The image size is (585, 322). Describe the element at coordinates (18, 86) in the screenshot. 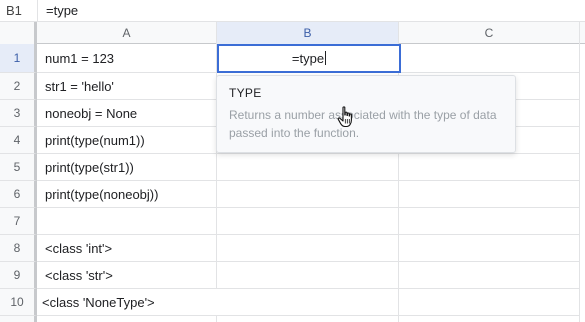

I see `row-header-2: 2` at that location.